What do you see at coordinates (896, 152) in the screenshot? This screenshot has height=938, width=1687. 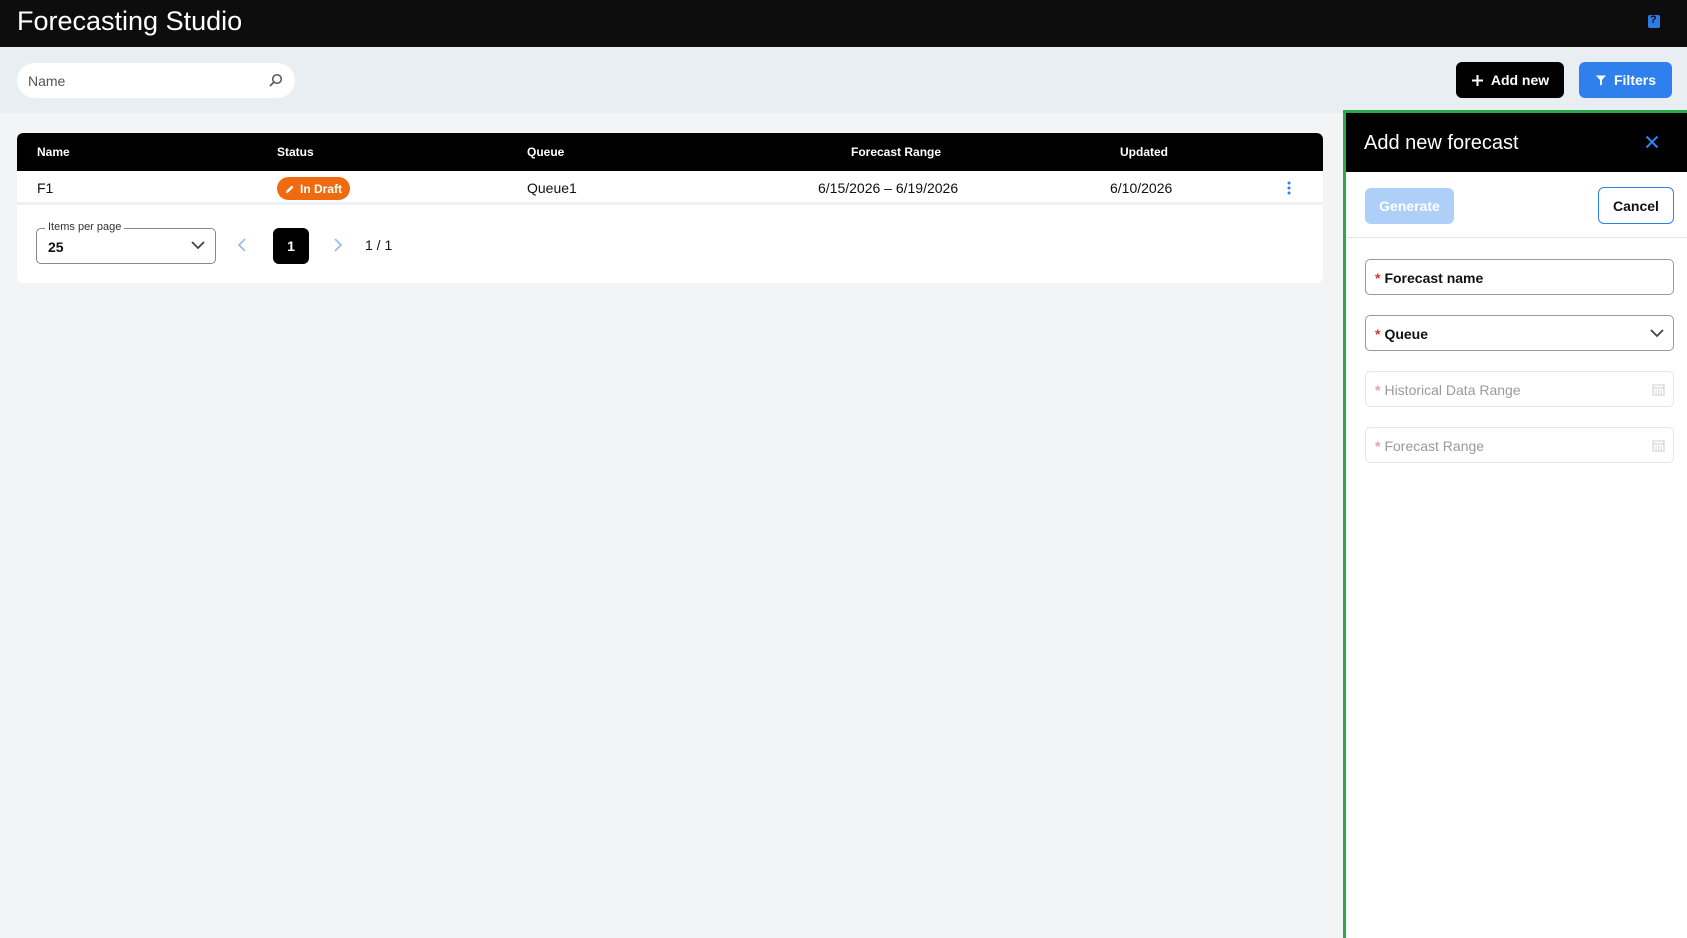 I see `column-header-forecast-range: Forecast Range` at bounding box center [896, 152].